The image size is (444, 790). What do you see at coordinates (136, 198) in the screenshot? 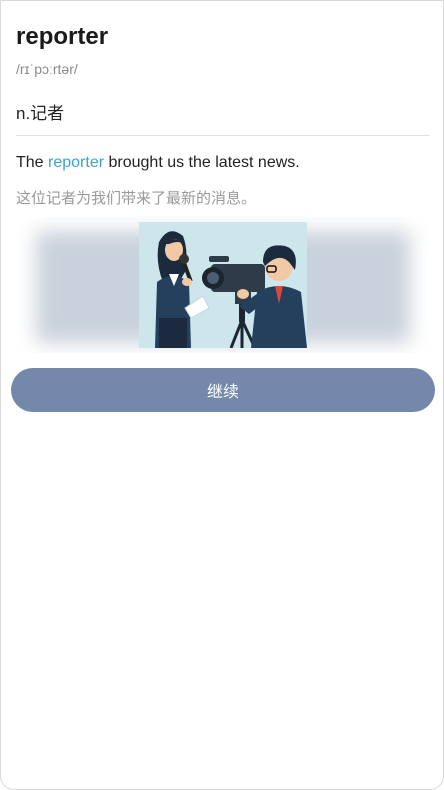
I see `example-translation: 这位记者为我们带来了最新的消息。` at bounding box center [136, 198].